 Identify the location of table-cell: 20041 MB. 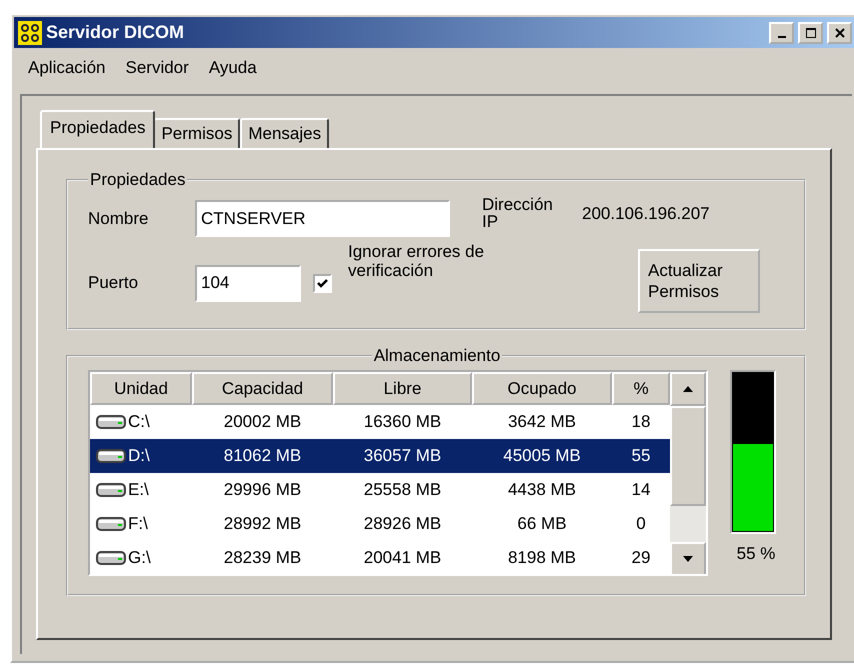
(403, 558).